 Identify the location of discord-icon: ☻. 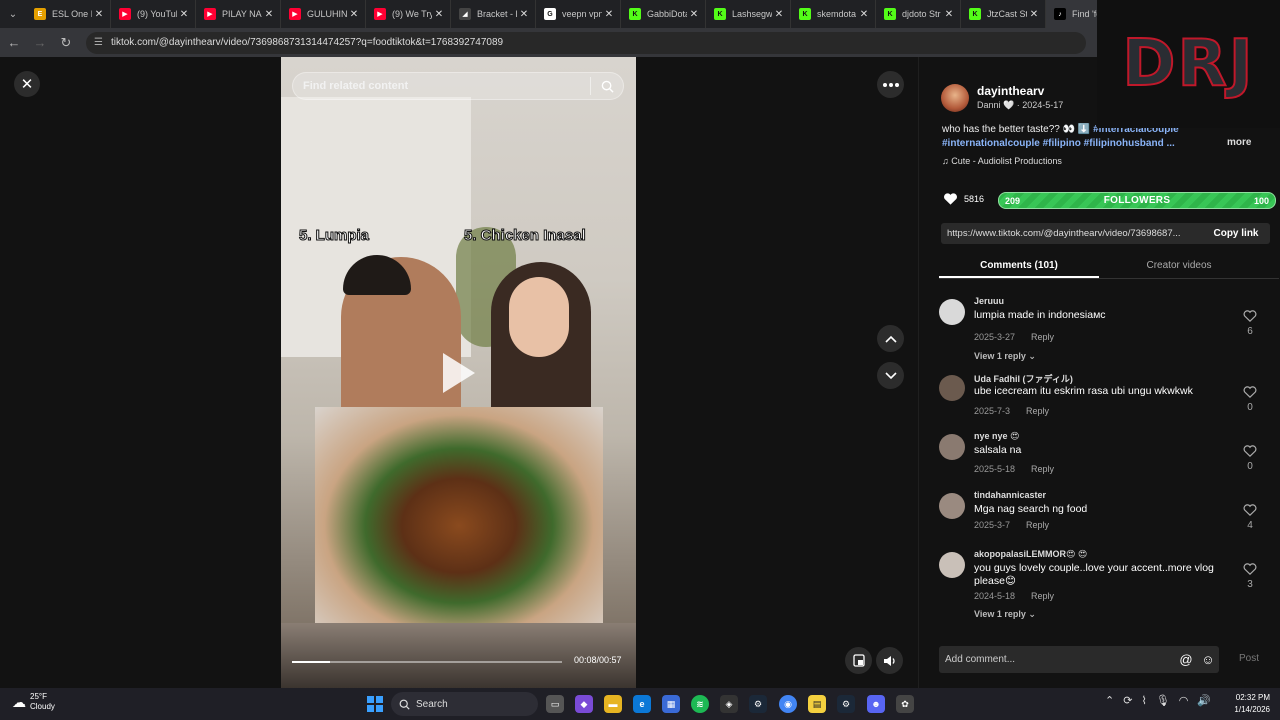
(876, 704).